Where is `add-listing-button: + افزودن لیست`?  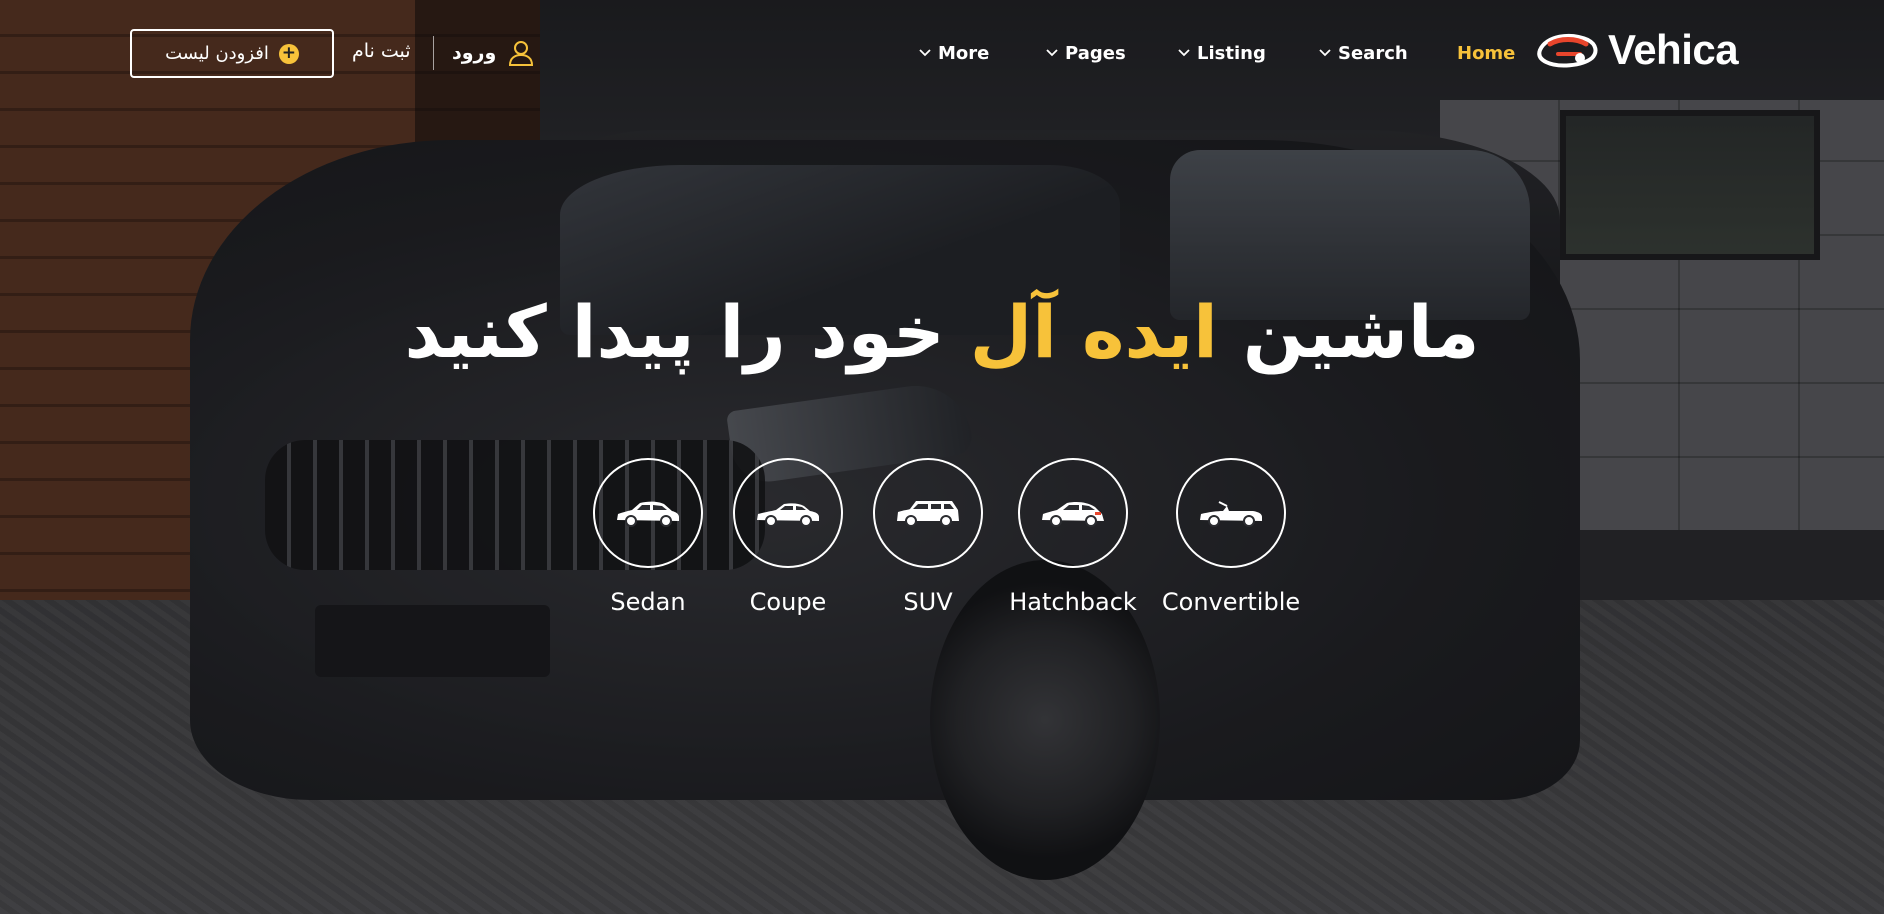 add-listing-button: + افزودن لیست is located at coordinates (232, 53).